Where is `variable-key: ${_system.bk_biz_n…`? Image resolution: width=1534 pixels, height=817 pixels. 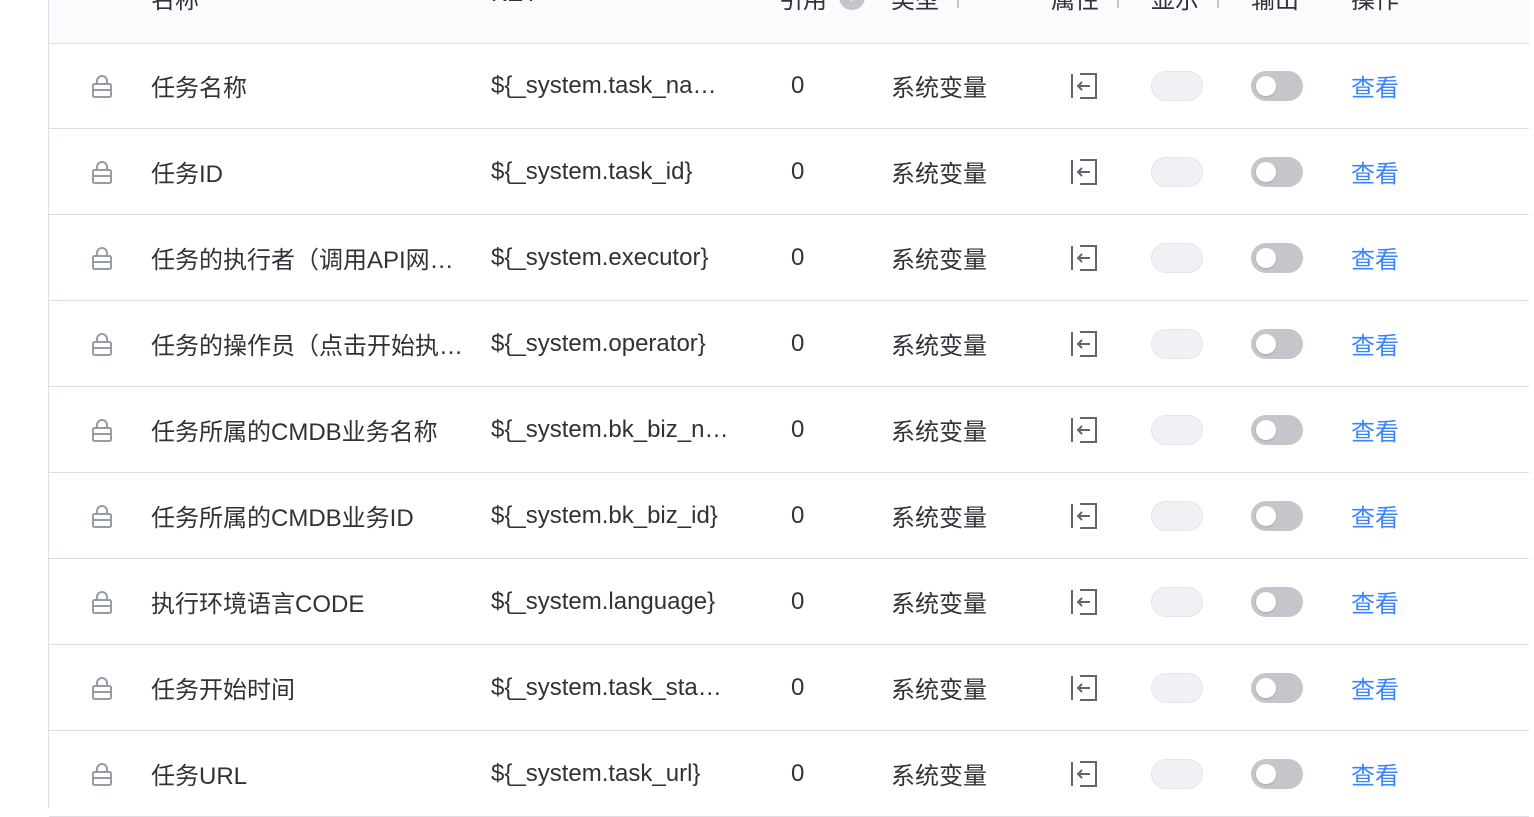 variable-key: ${_system.bk_biz_n… is located at coordinates (610, 429).